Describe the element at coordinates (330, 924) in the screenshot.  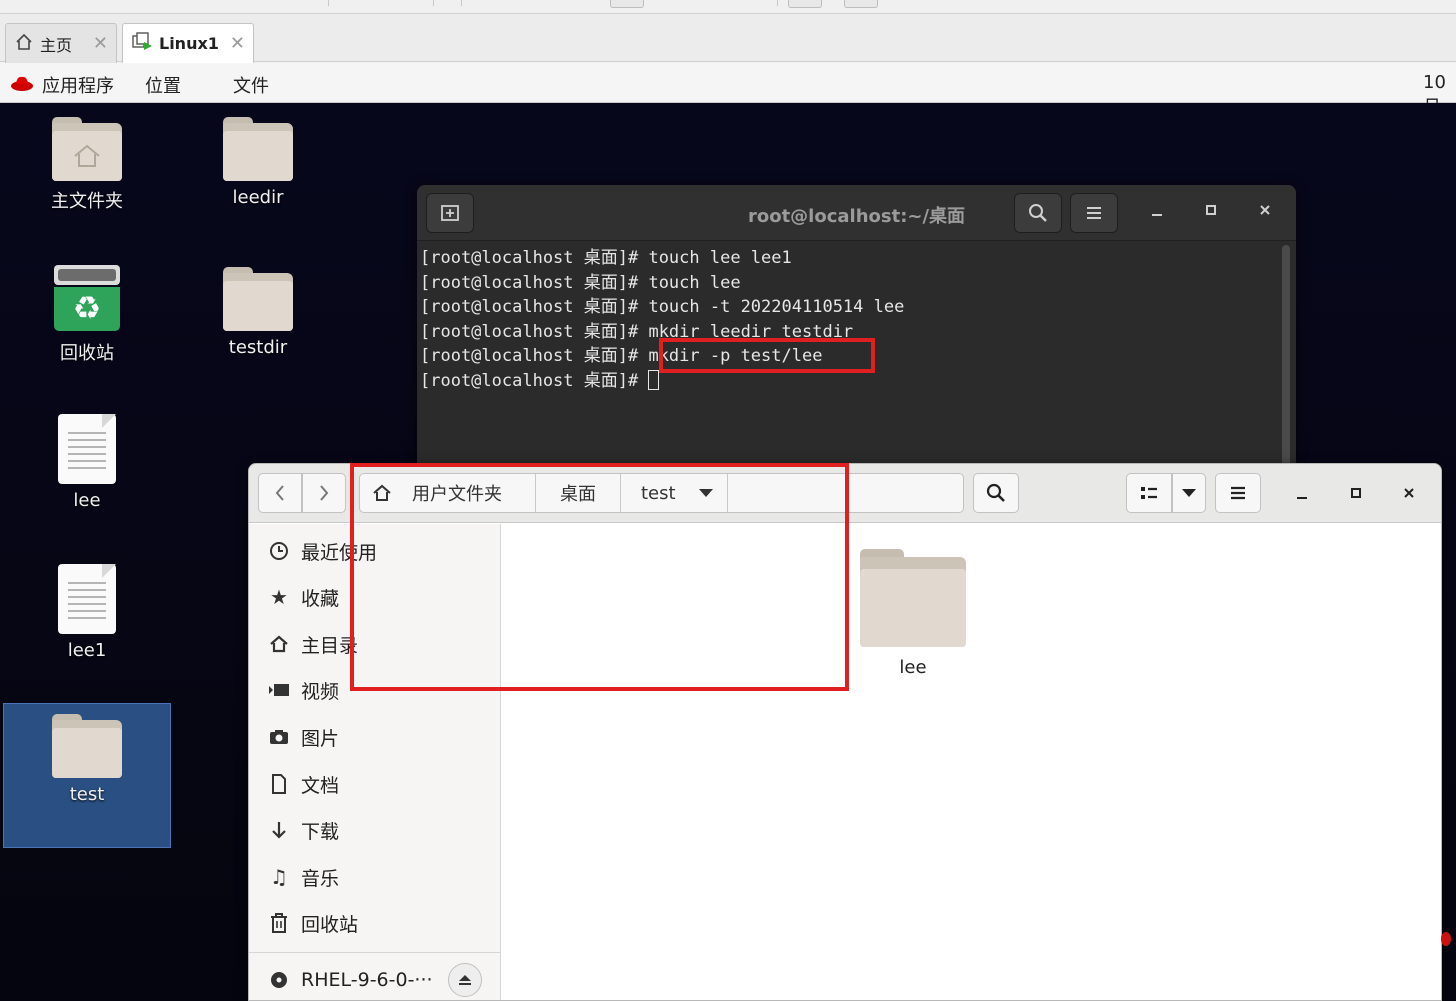
I see `sidebar-item-label: 回收站` at that location.